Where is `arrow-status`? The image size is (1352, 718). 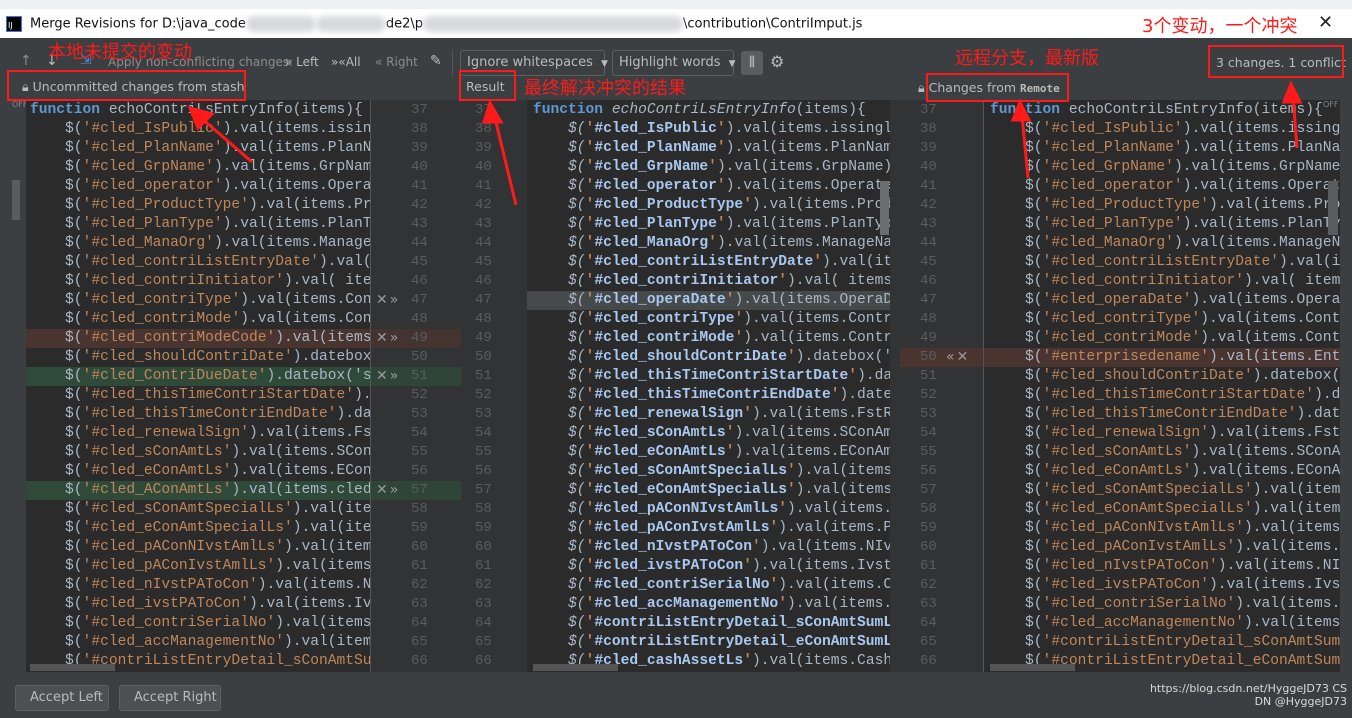 arrow-status is located at coordinates (1295, 122).